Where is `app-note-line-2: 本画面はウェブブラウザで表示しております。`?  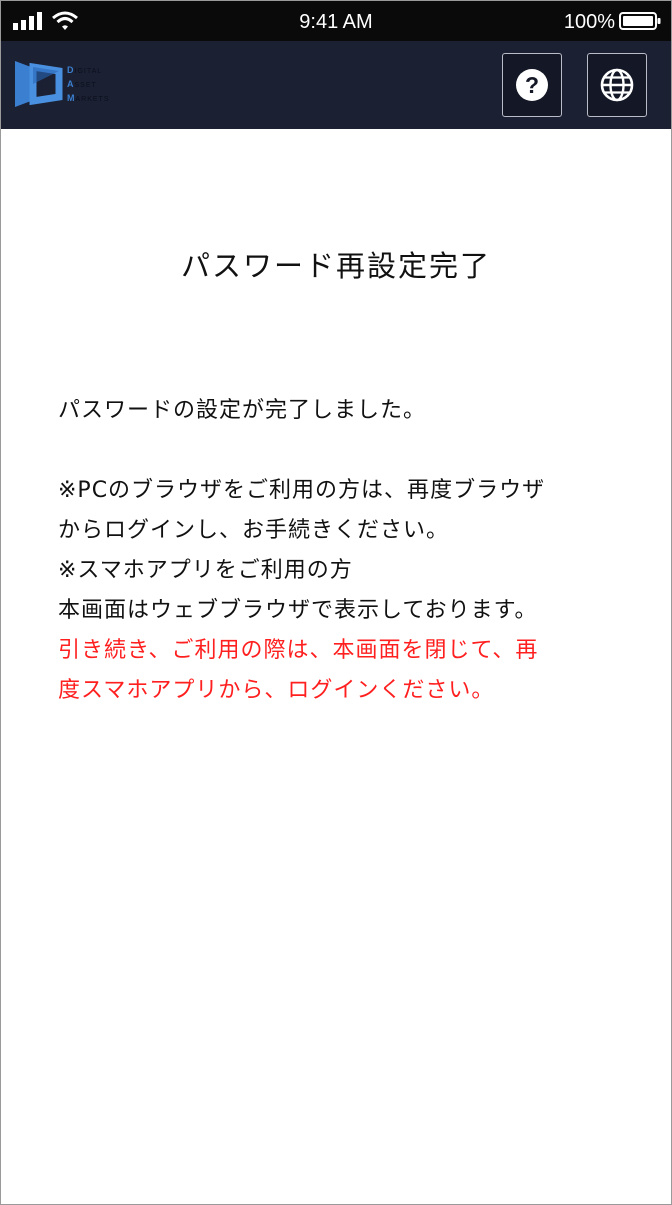
app-note-line-2: 本画面はウェブブラウザで表示しております。 is located at coordinates (298, 610).